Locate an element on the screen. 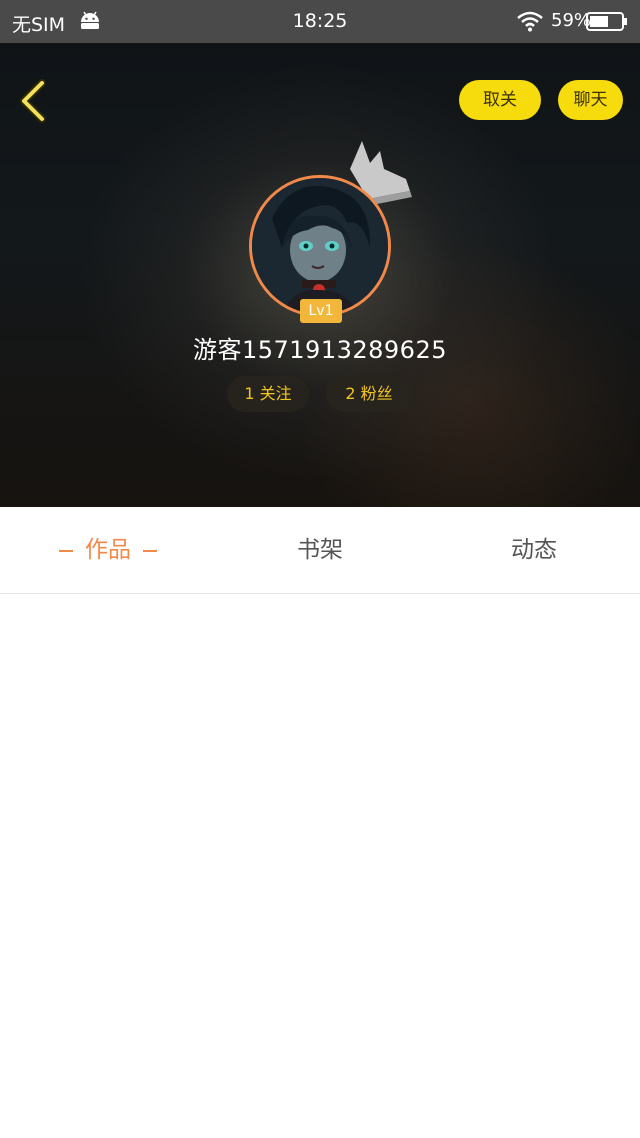 The width and height of the screenshot is (640, 1138). profile-tabs: 作品 书架 动态 is located at coordinates (320, 550).